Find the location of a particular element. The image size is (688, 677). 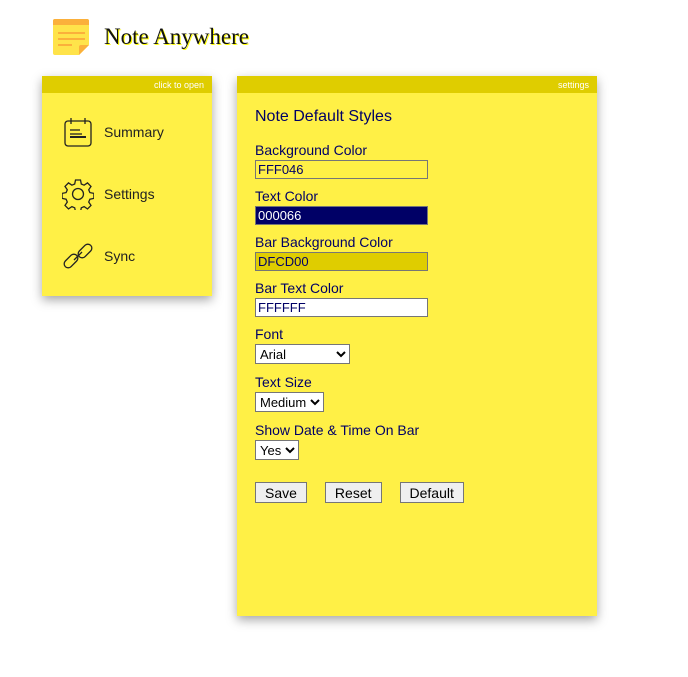

menu-item-summary: Summary is located at coordinates (113, 132).